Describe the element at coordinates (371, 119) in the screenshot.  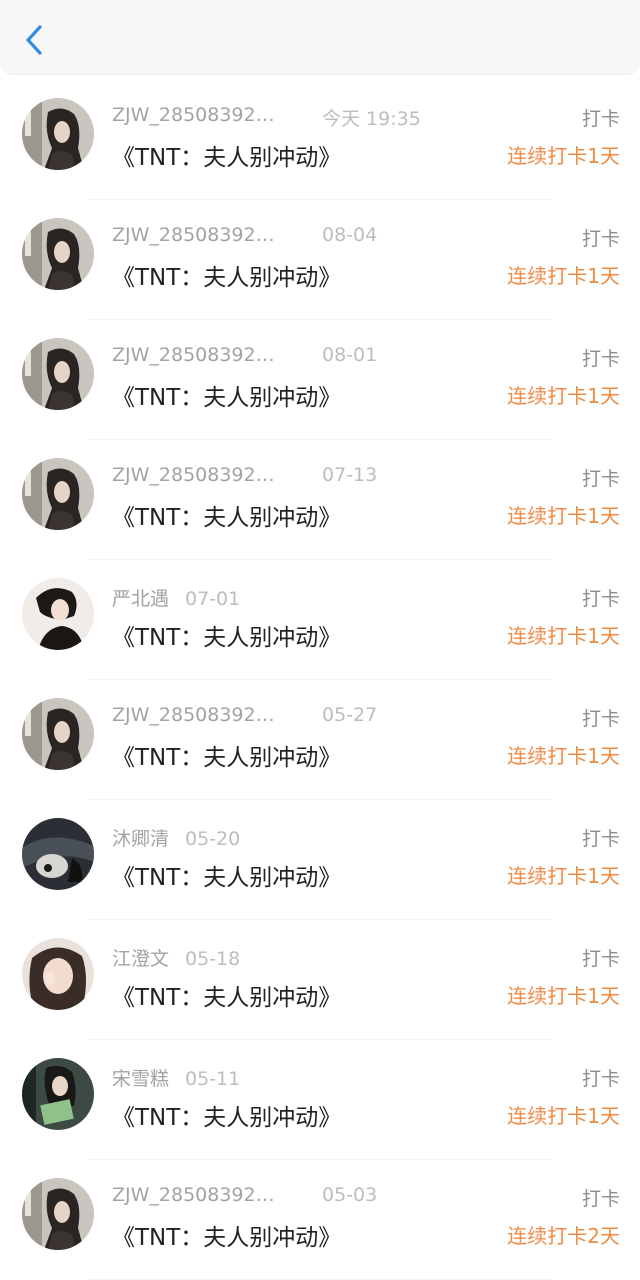
I see `post-date: 今天 19:35` at that location.